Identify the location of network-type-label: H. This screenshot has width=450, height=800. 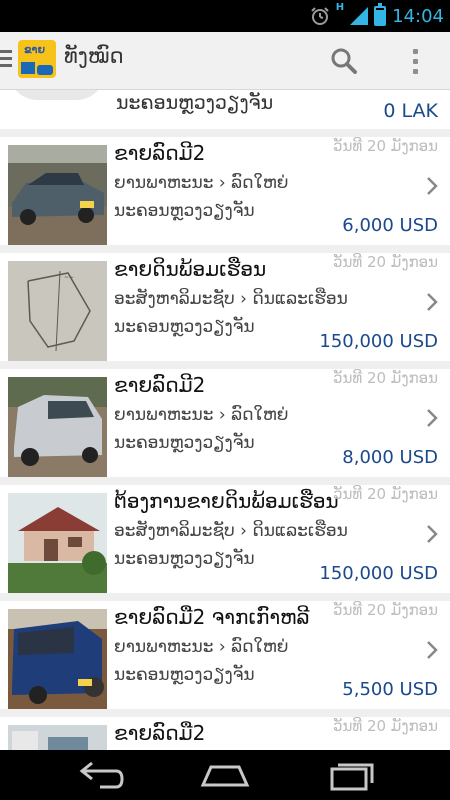
(340, 7).